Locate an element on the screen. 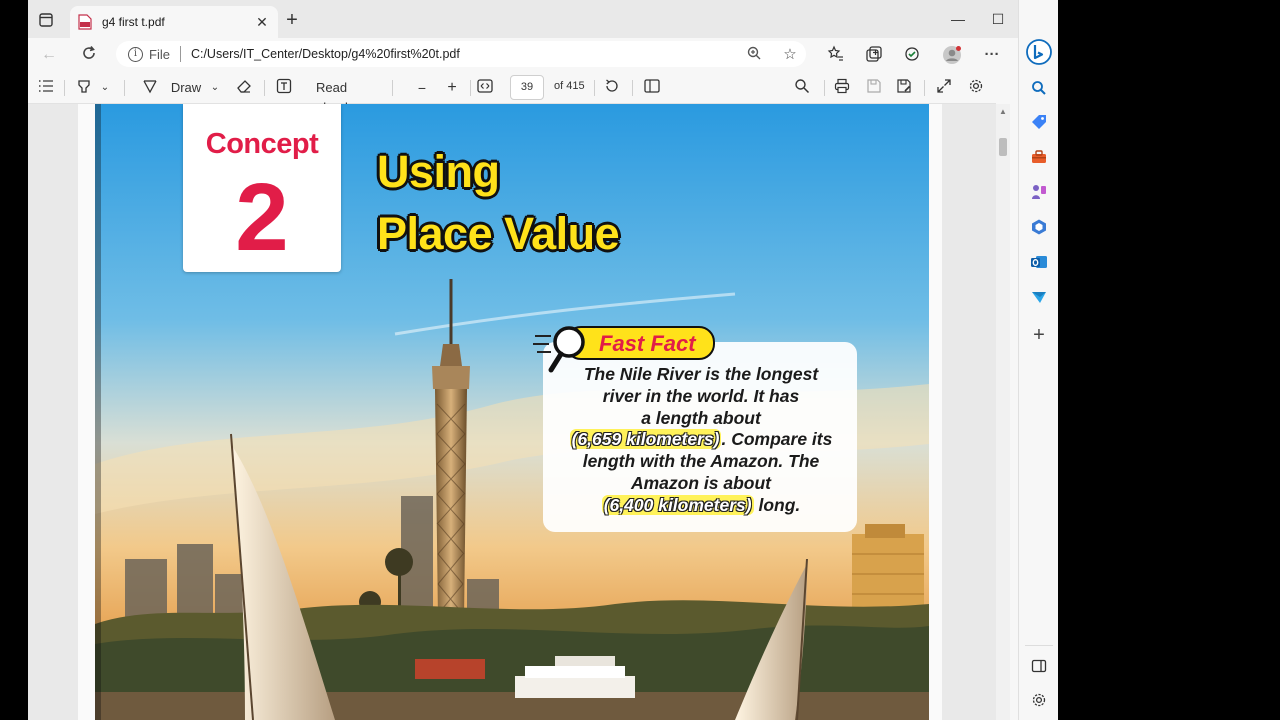  scroll-up-icon: ▲ is located at coordinates (1003, 112).